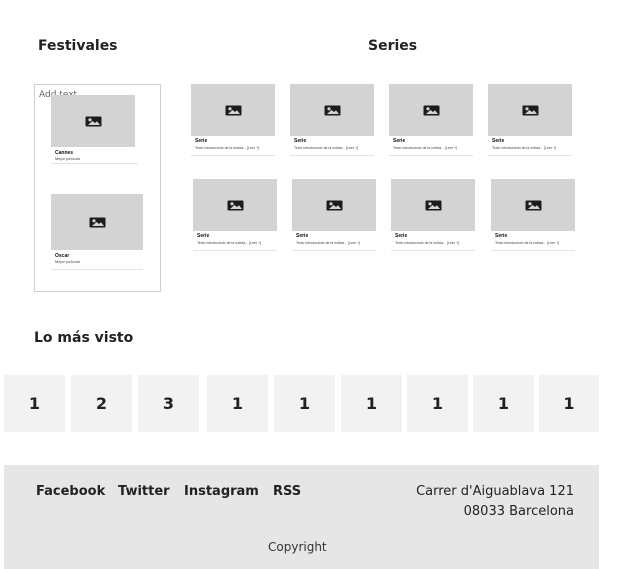  What do you see at coordinates (144, 491) in the screenshot?
I see `footer-link-twitter: Twitter` at bounding box center [144, 491].